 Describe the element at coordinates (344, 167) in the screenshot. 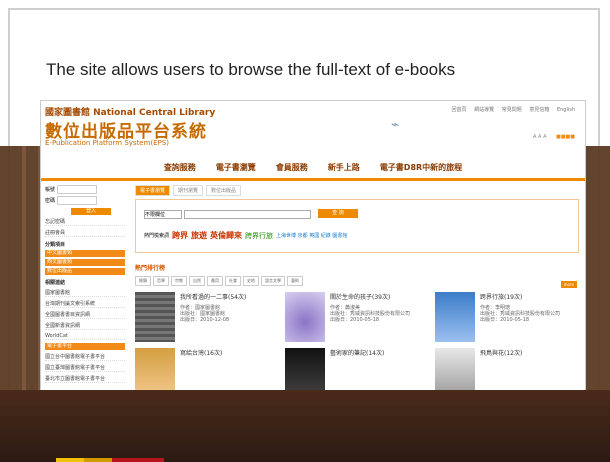

I see `nav-item-newbie: 新手上路` at that location.